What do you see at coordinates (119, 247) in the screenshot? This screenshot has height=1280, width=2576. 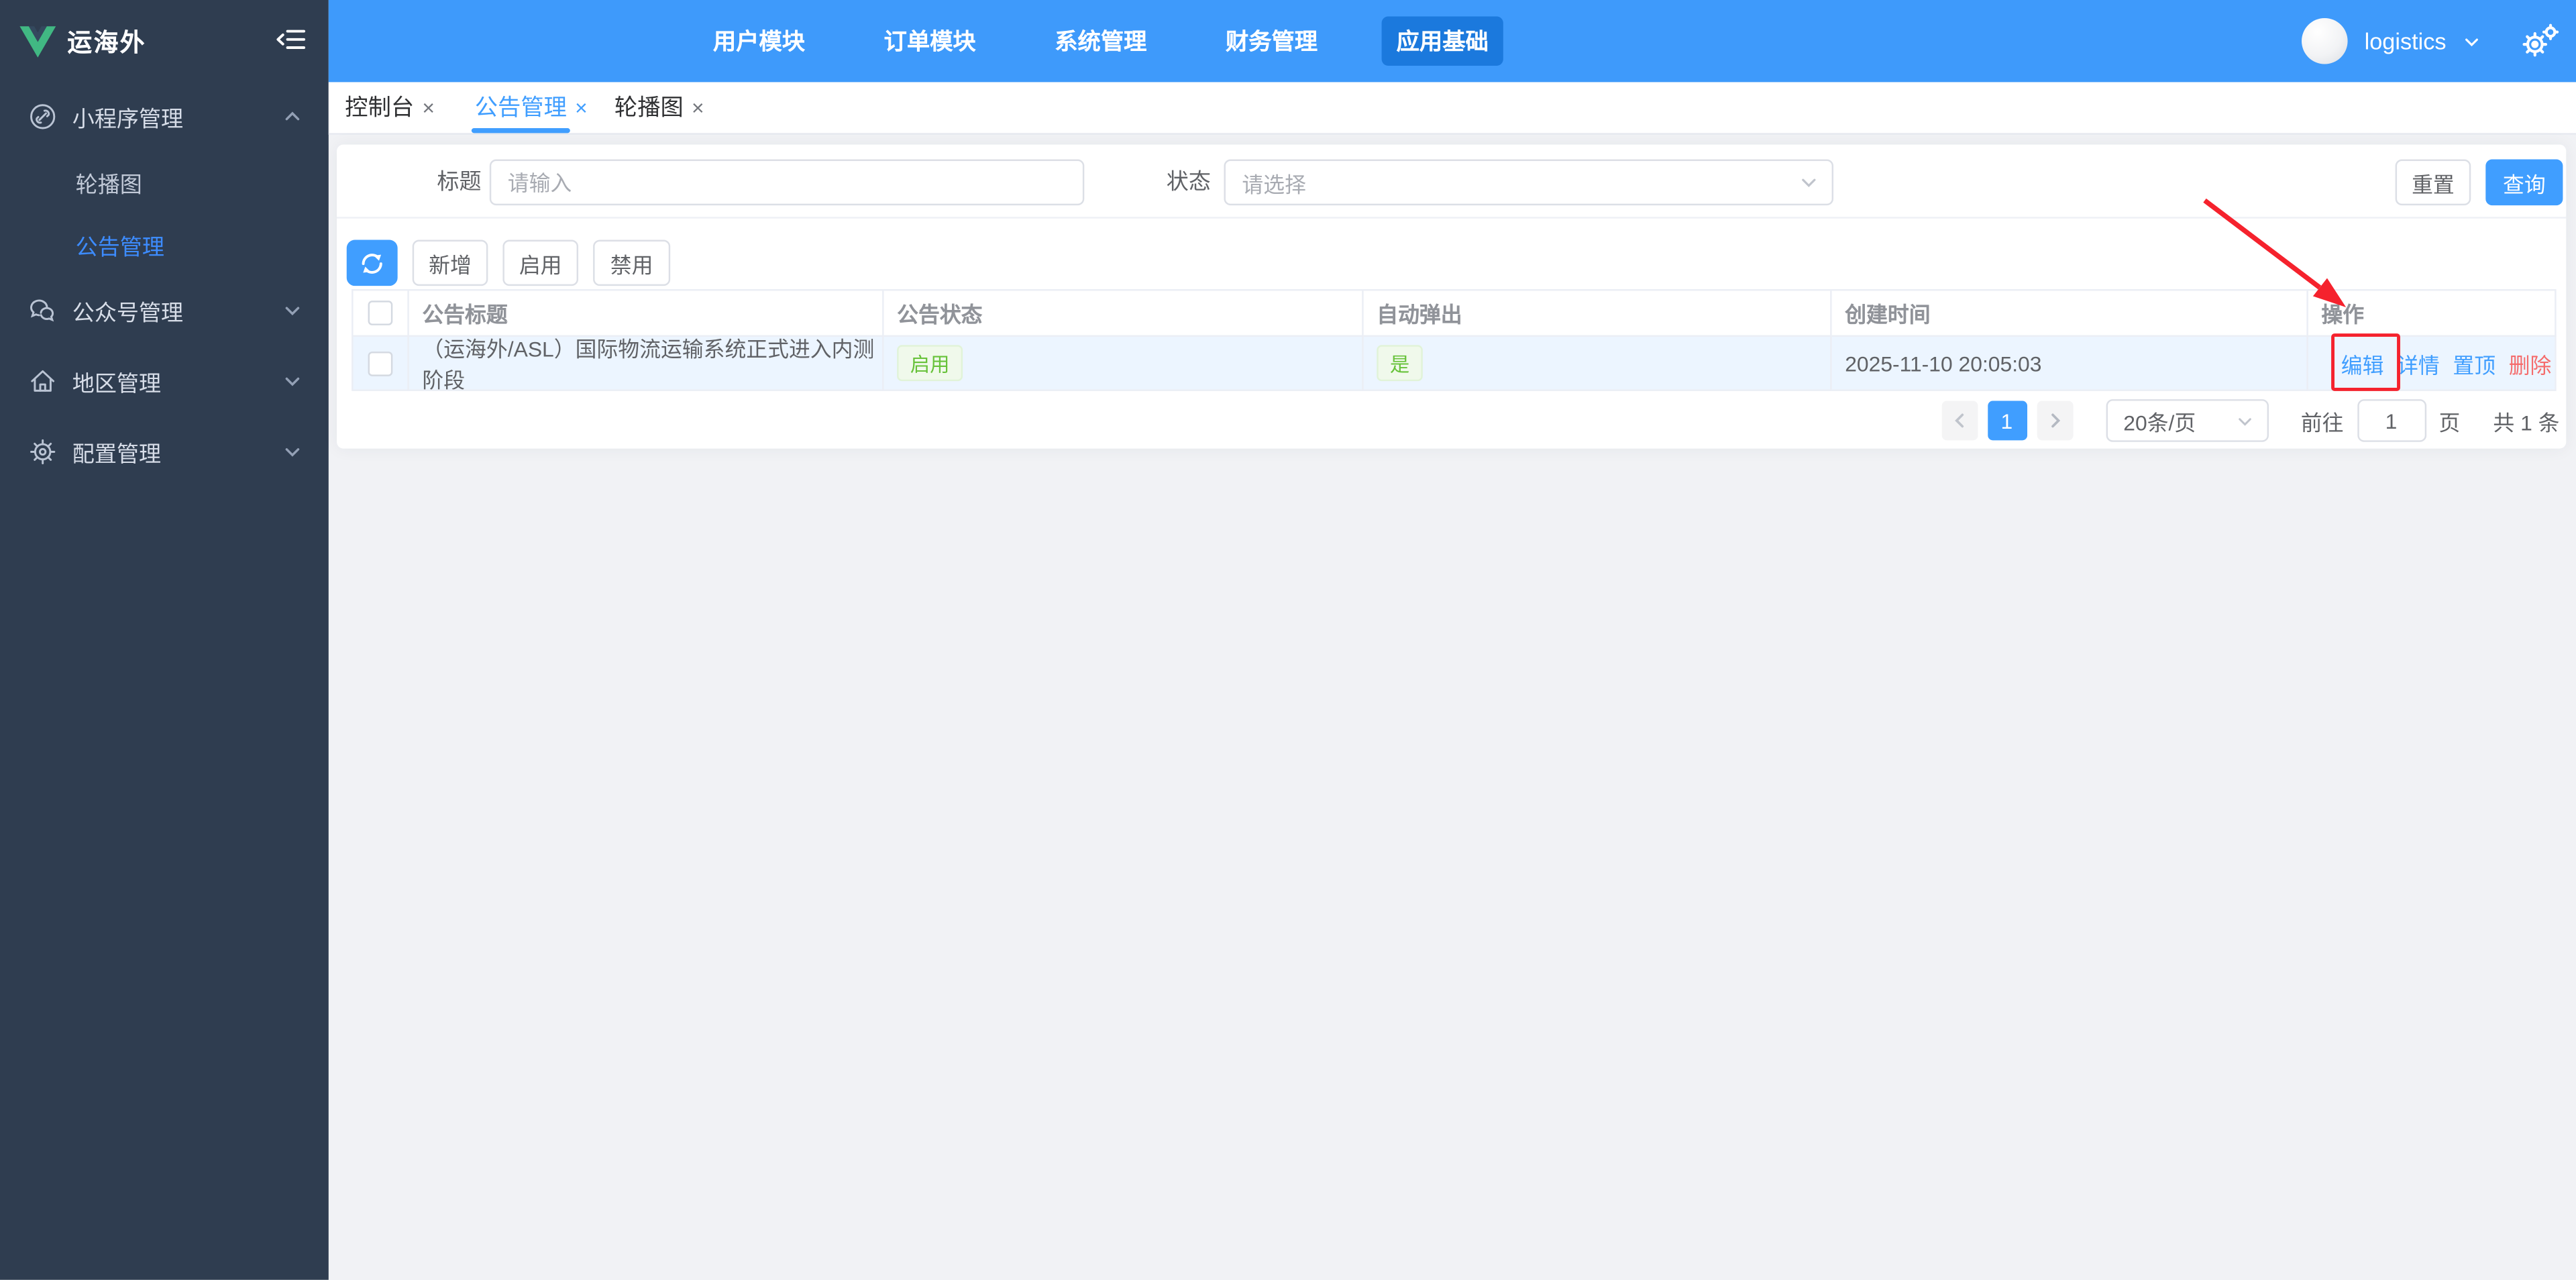 I see `sidebar-item-label: 公告管理` at bounding box center [119, 247].